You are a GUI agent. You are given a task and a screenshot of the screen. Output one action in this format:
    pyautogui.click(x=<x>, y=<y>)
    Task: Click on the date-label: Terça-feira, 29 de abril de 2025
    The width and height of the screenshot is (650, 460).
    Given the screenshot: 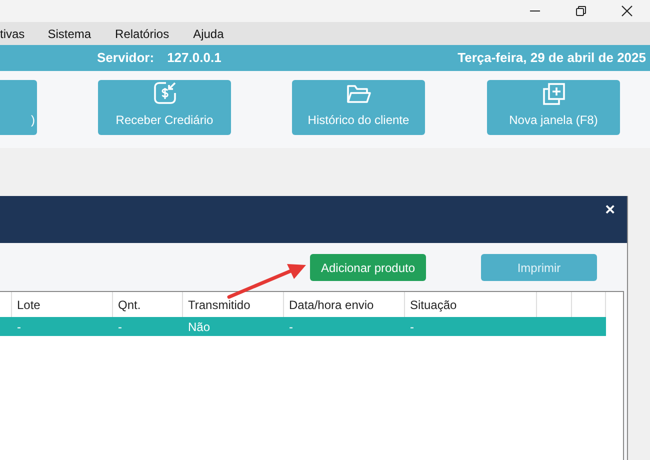 What is the action you would take?
    pyautogui.click(x=552, y=58)
    